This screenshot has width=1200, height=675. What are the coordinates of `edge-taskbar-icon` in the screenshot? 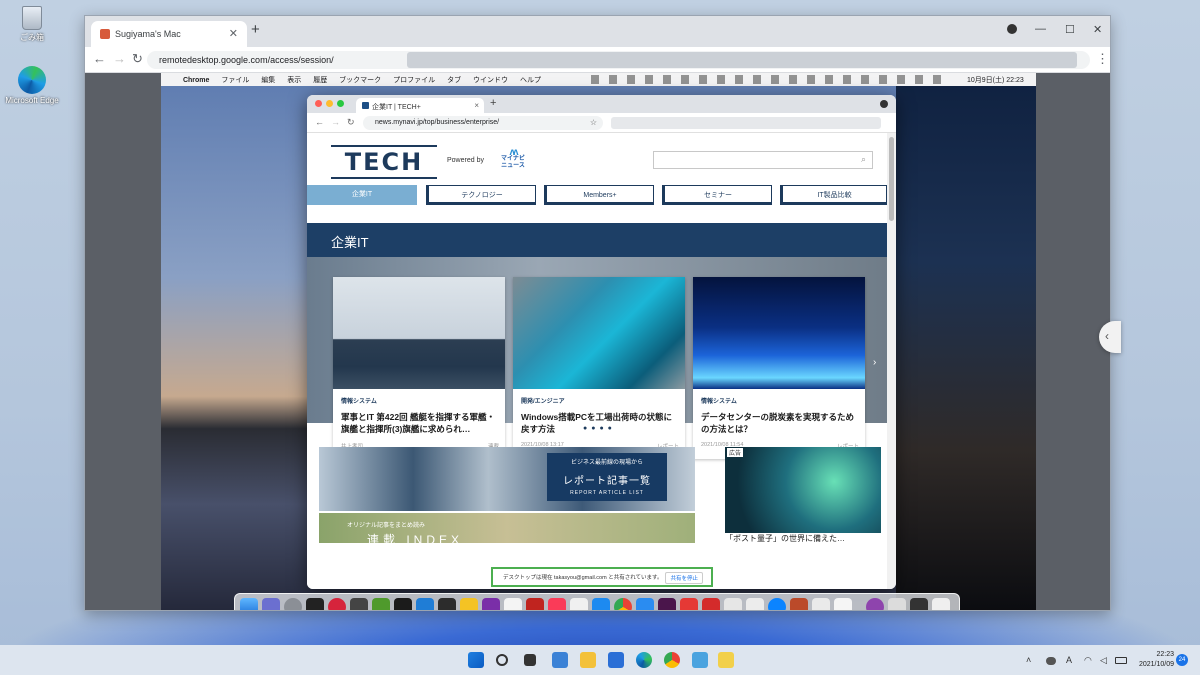 It's located at (644, 660).